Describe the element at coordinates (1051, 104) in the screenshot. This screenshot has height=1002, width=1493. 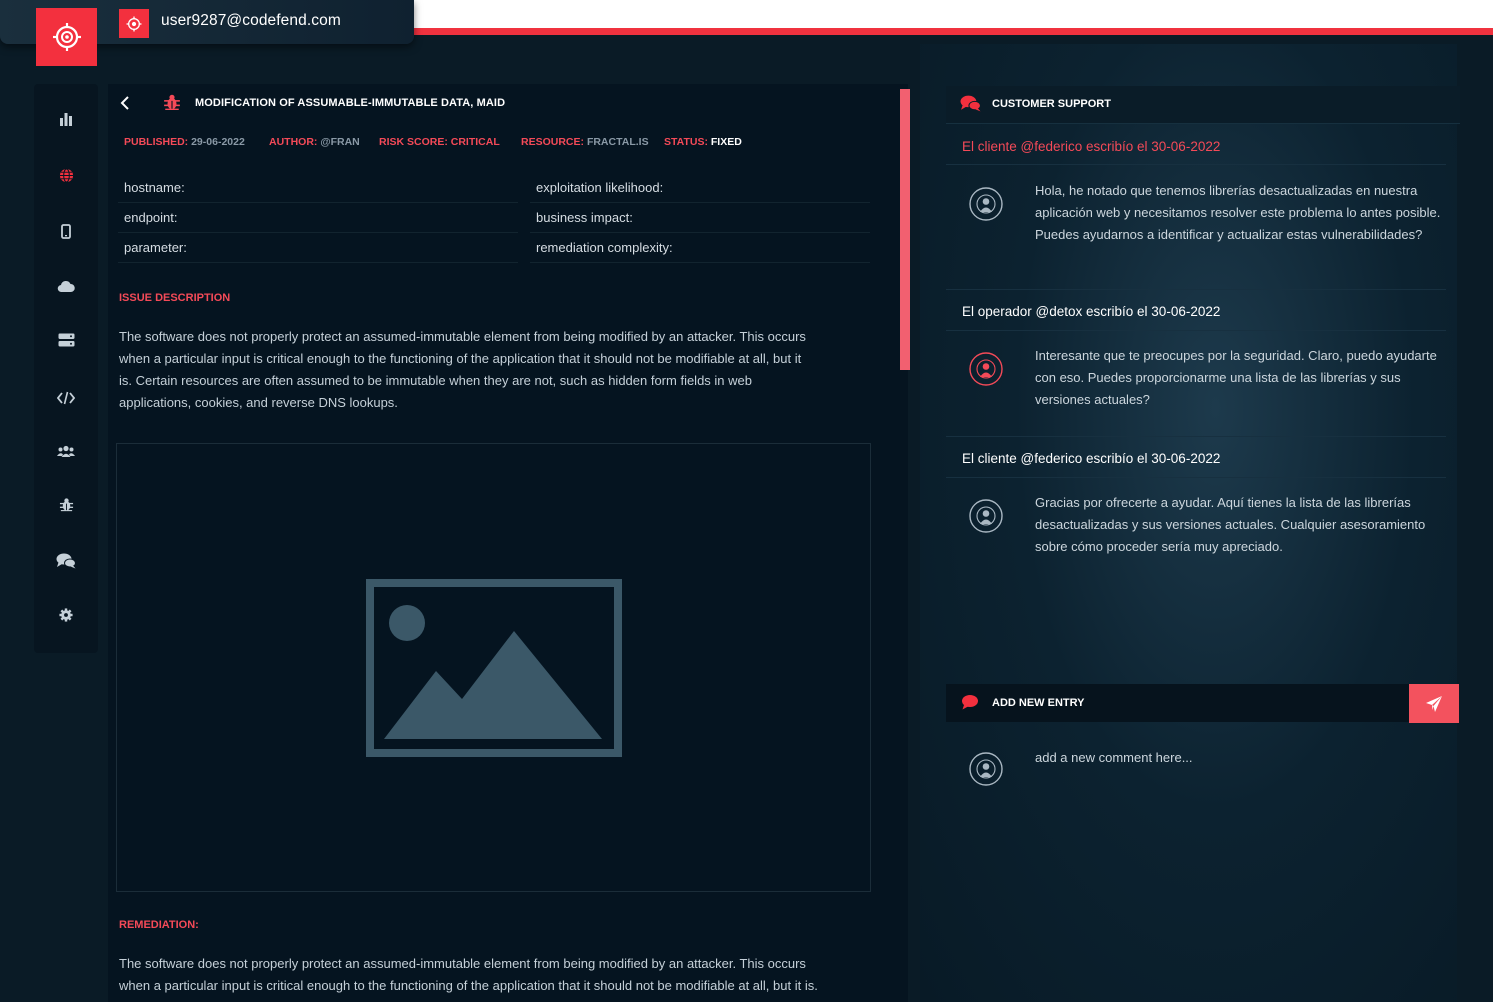
I see `support-title: CUSTOMER SUPPORT` at that location.